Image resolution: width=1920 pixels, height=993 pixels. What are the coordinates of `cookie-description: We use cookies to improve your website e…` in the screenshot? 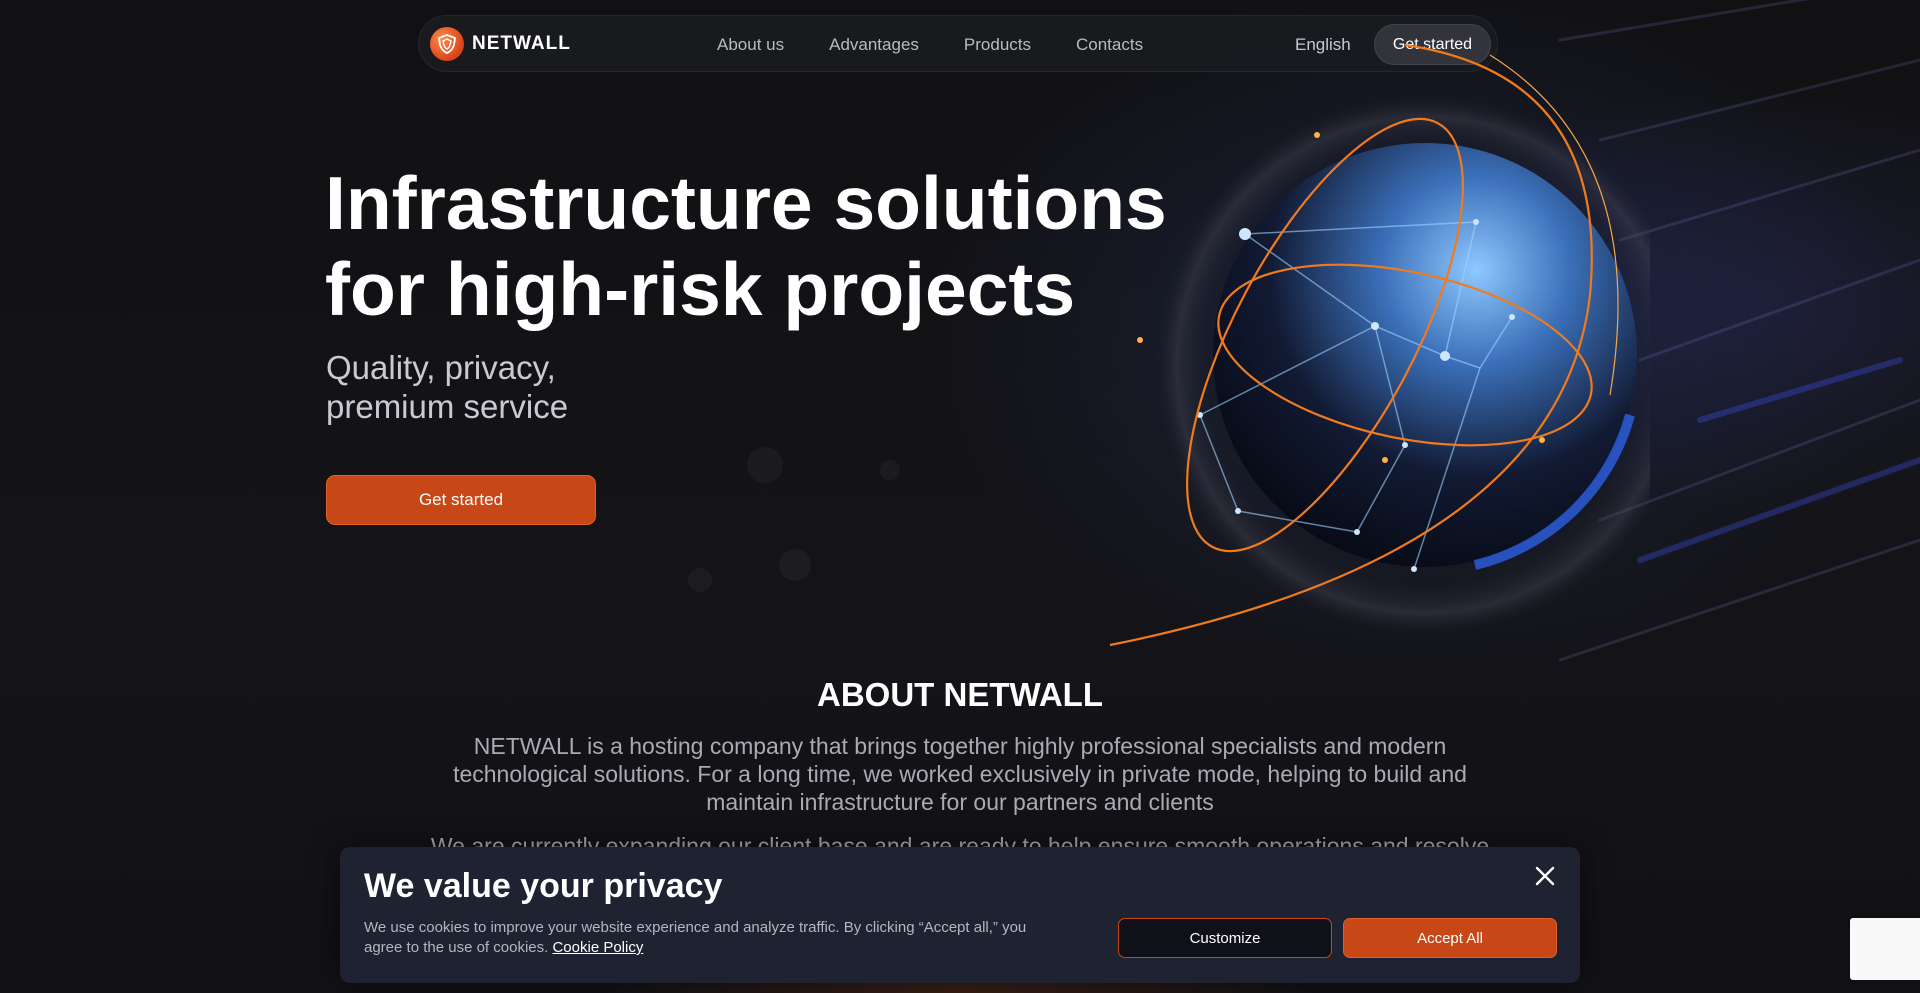 It's located at (695, 937).